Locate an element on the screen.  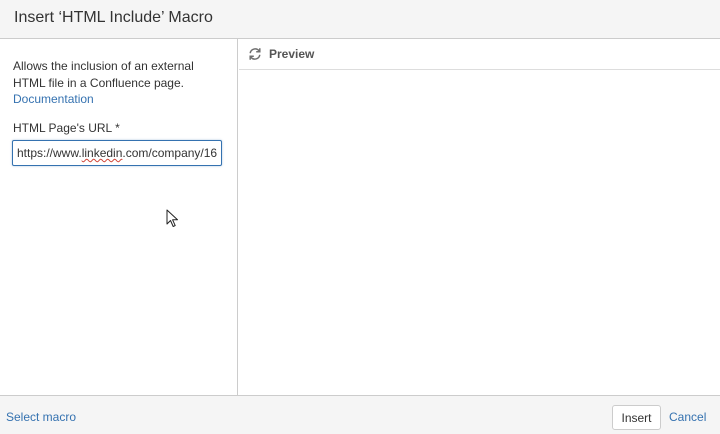
cancel-link: Cancel is located at coordinates (687, 417).